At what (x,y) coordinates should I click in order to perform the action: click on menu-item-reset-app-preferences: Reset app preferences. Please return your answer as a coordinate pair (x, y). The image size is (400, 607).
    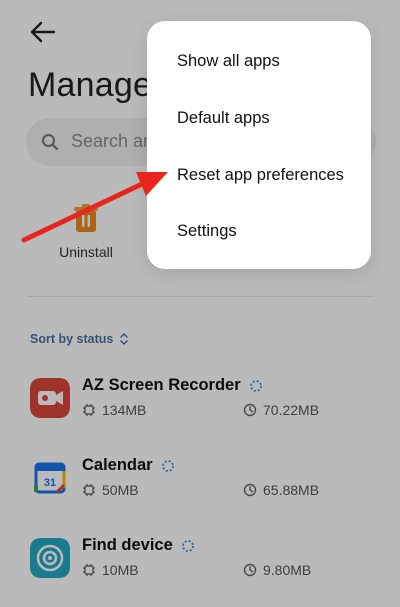
    Looking at the image, I should click on (260, 175).